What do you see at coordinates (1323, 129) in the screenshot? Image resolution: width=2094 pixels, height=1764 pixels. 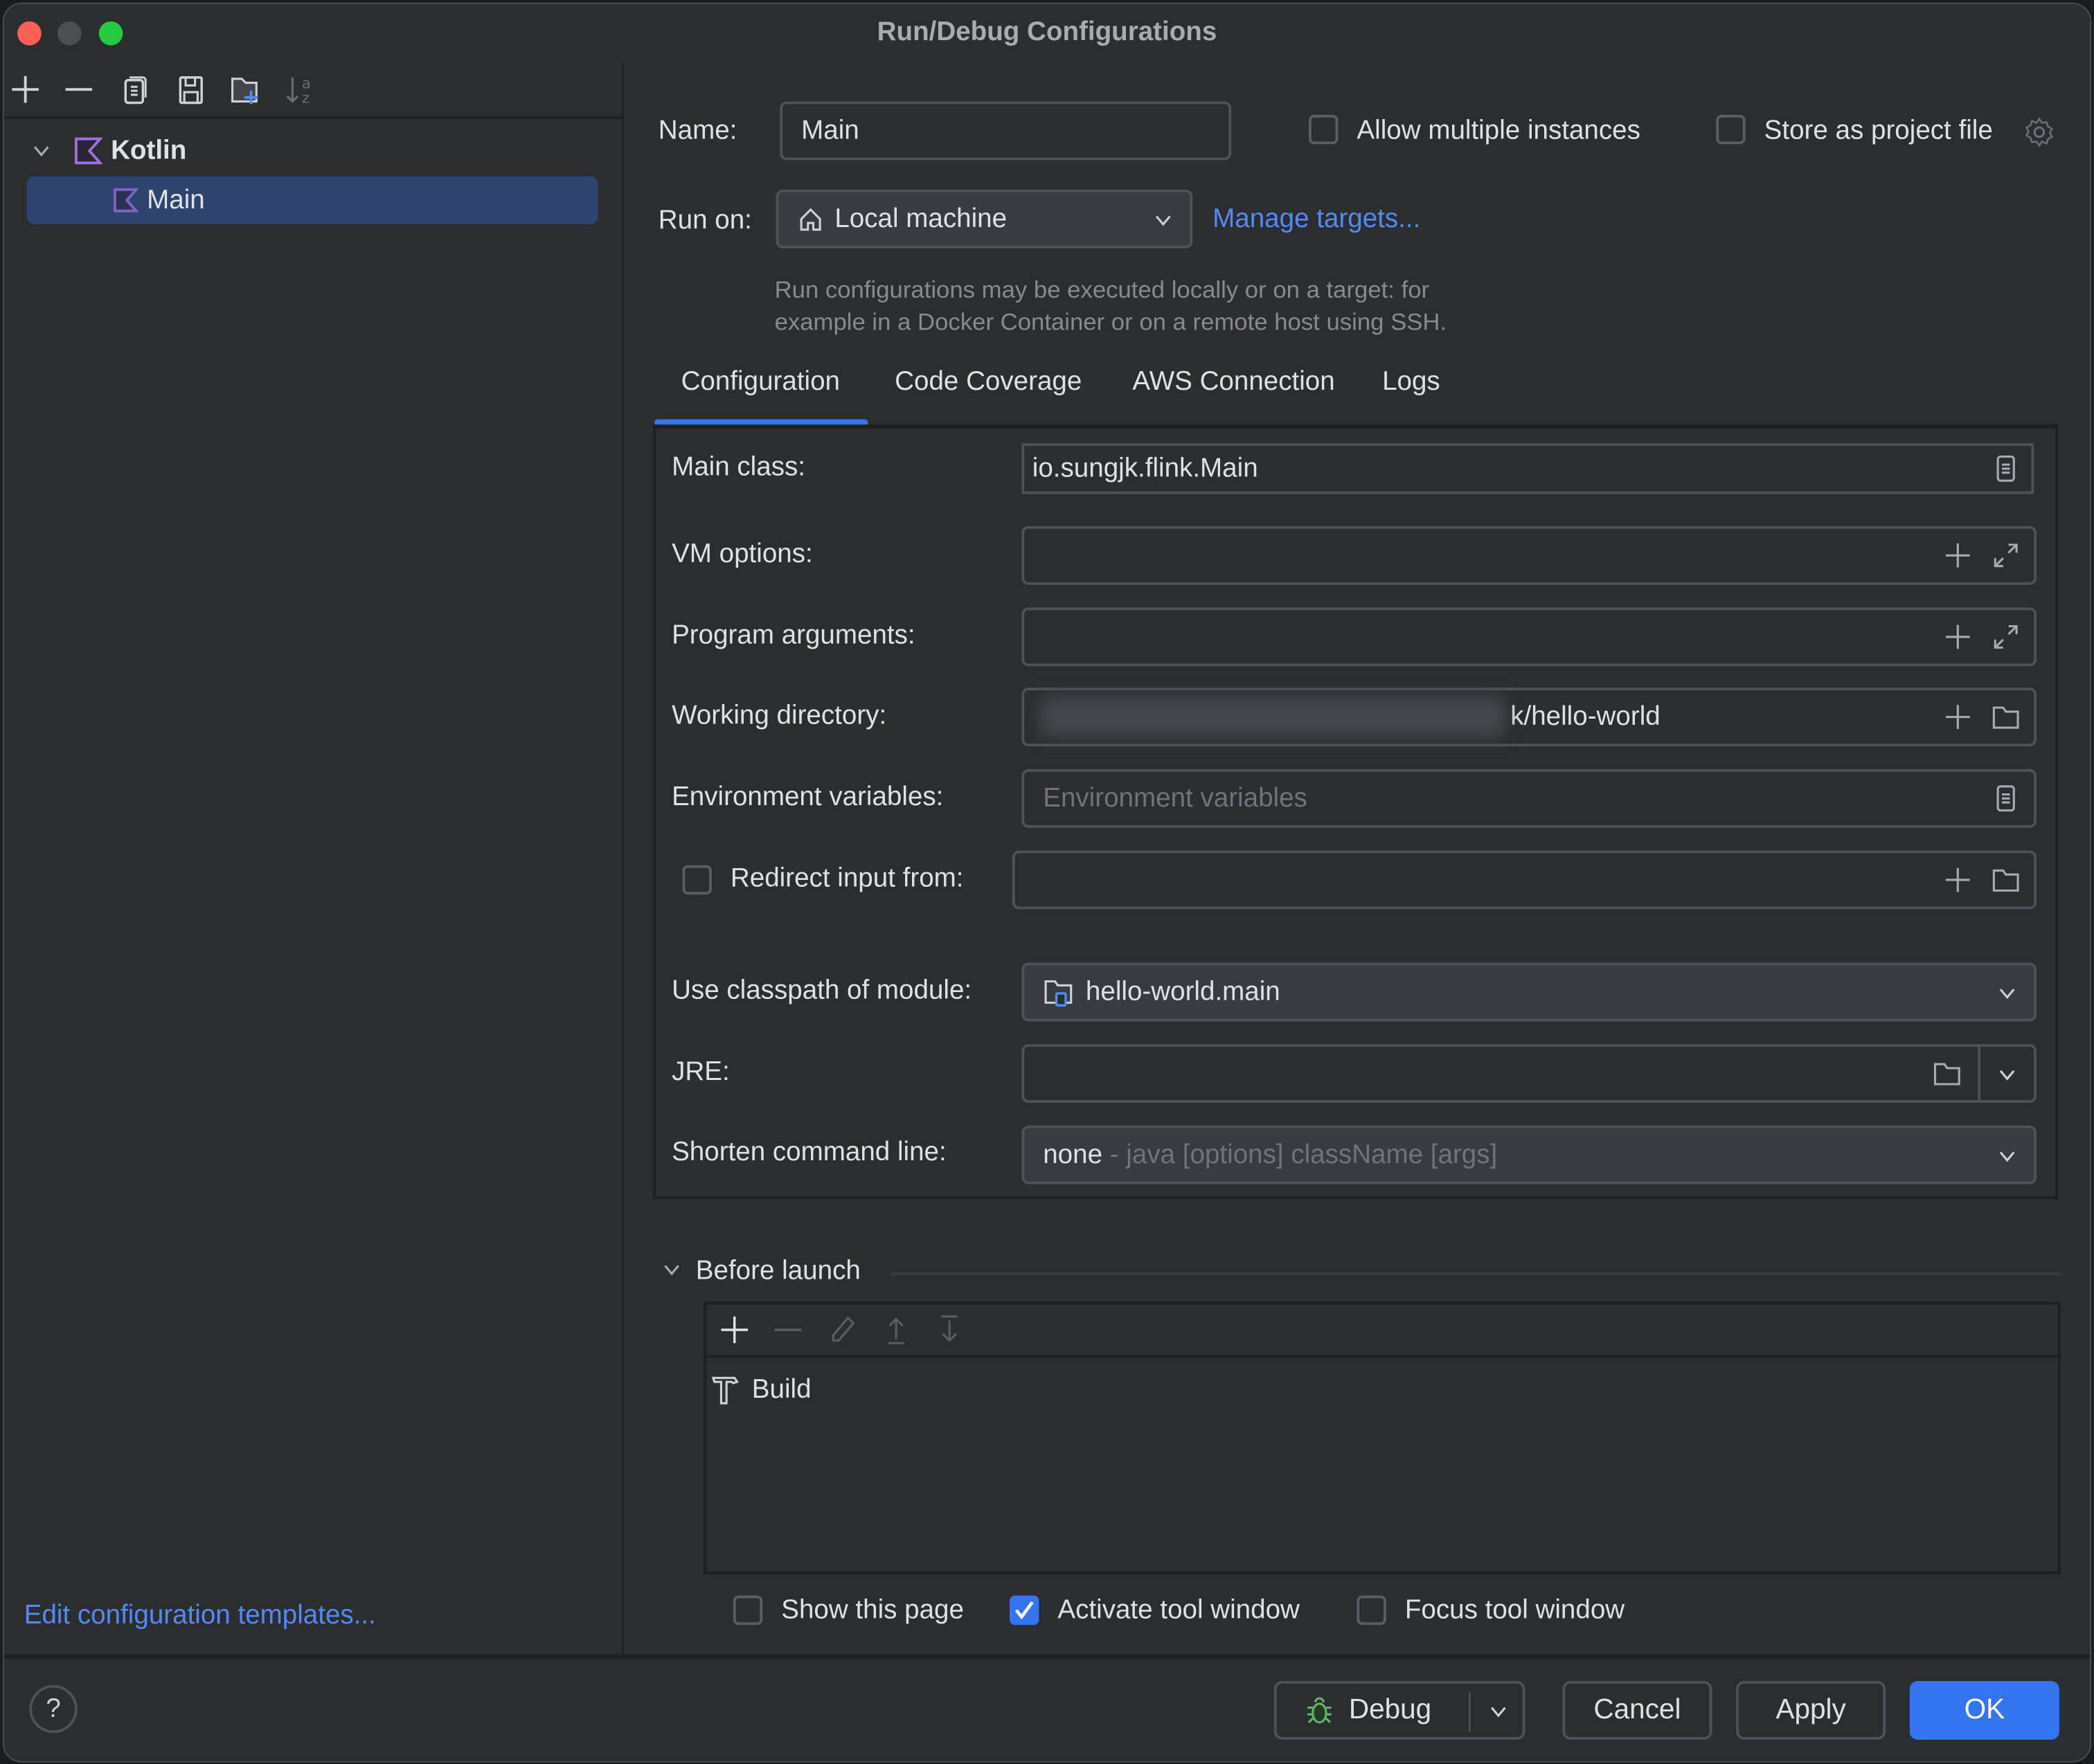 I see `allow-multiple-instances-checkbox` at bounding box center [1323, 129].